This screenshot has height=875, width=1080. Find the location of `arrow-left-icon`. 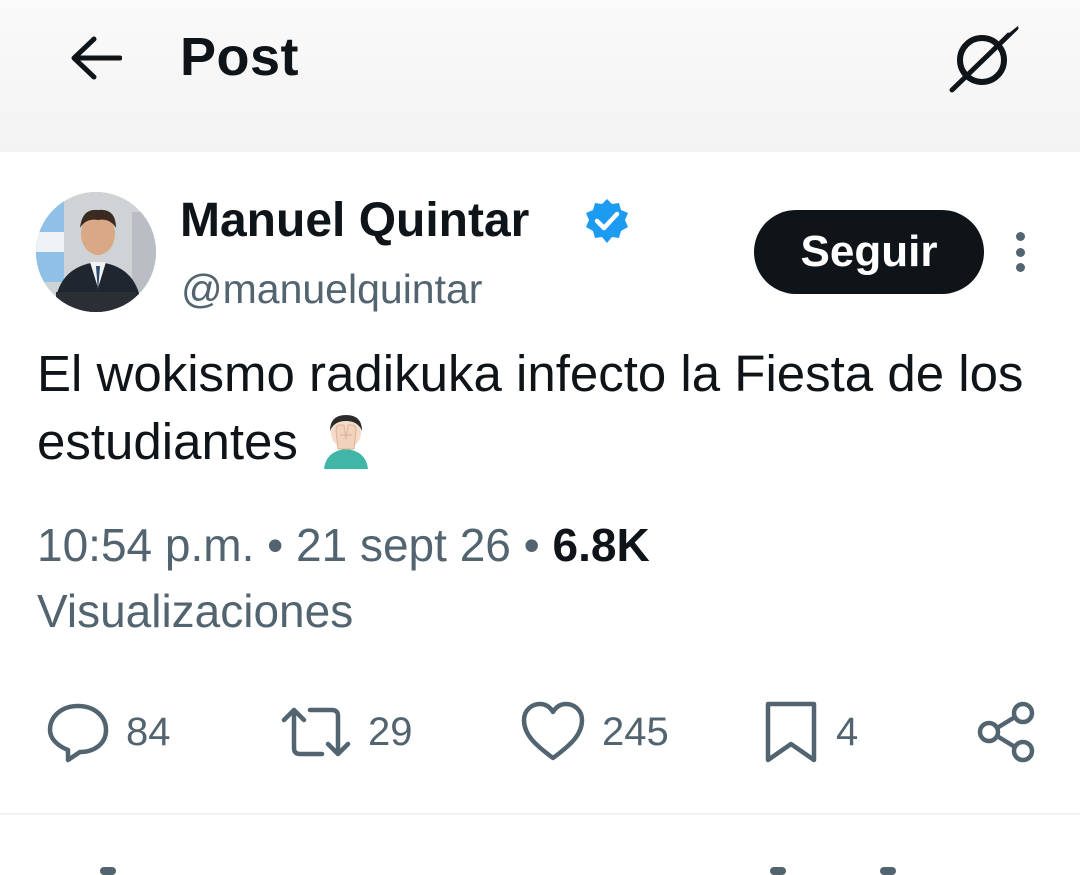

arrow-left-icon is located at coordinates (96, 58).